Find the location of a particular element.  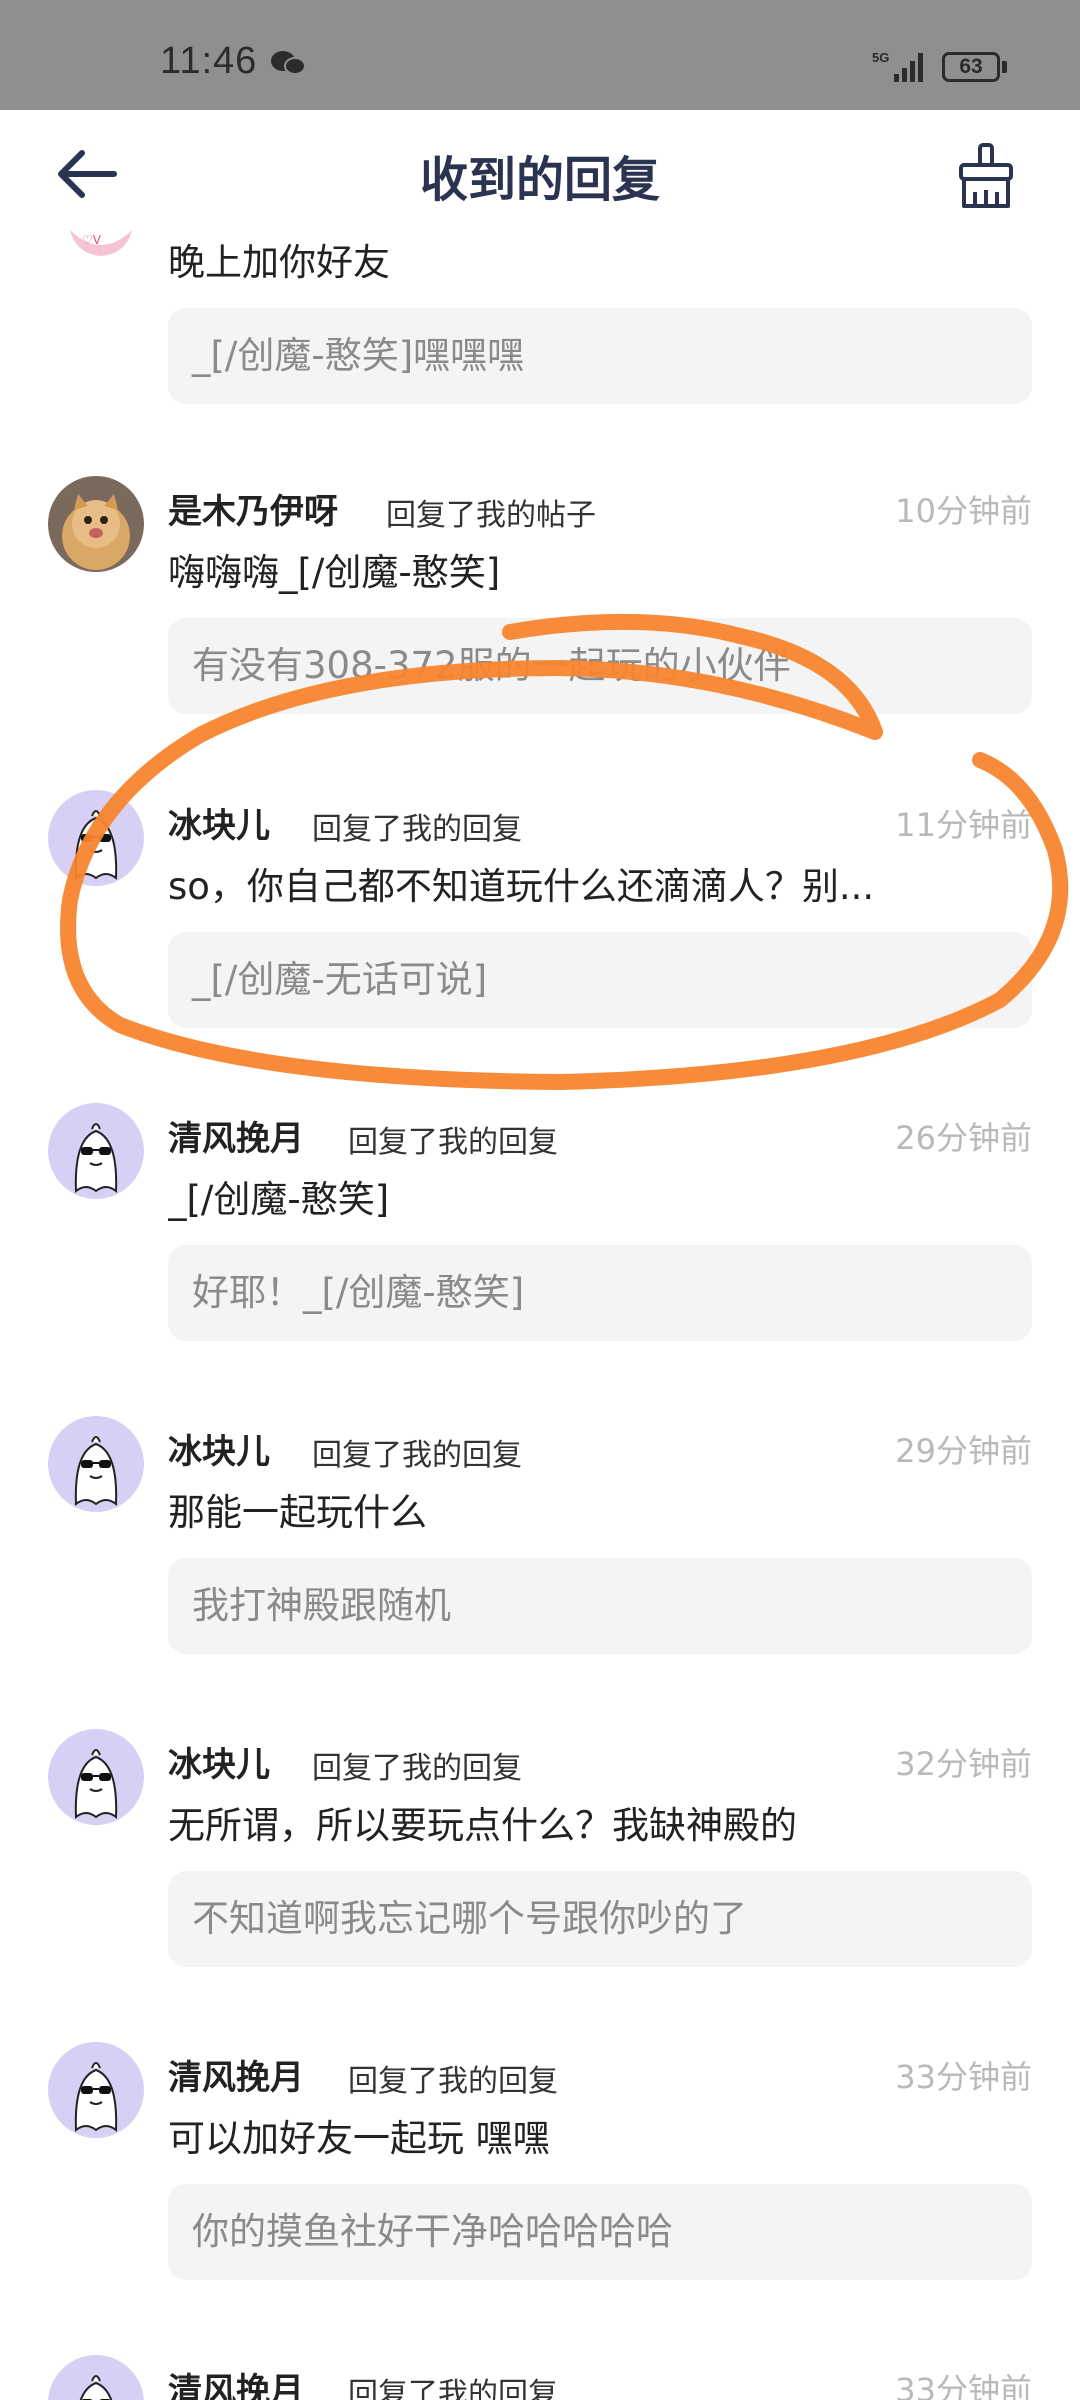

reply-item: 清风挽月 回复了我的回复 33分钟前 is located at coordinates (540, 2377).